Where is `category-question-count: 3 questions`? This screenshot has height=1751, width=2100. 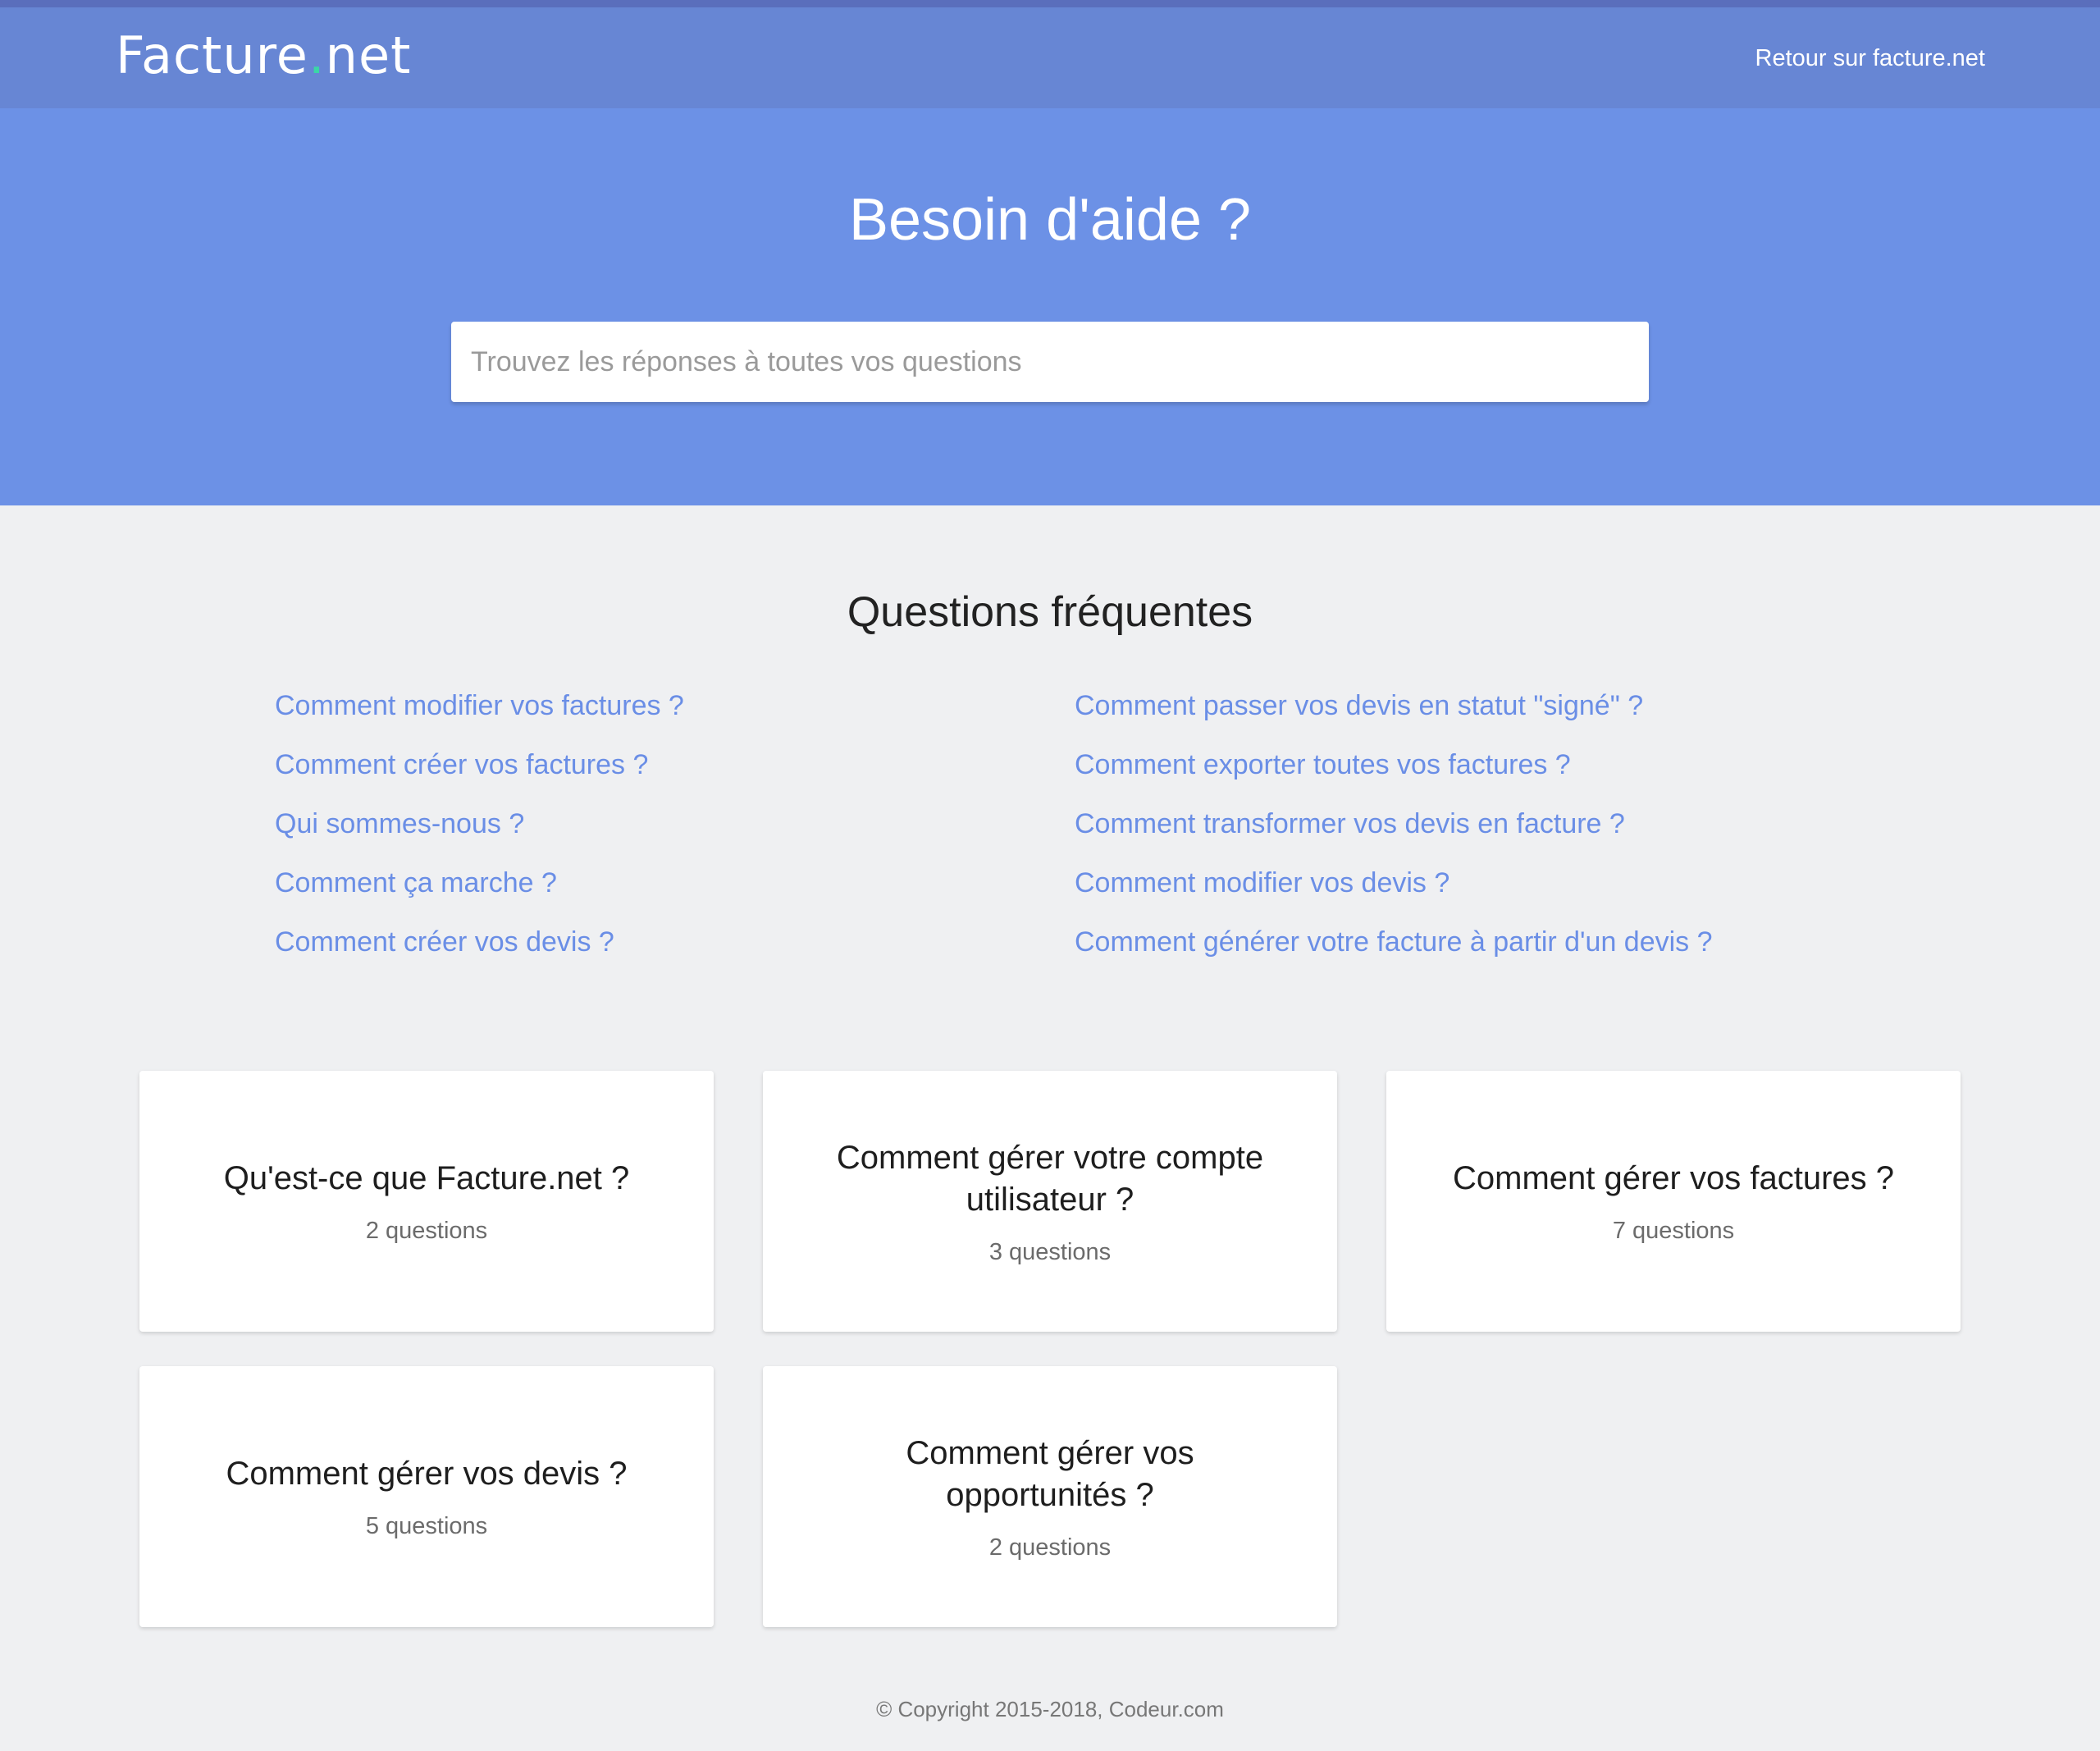 category-question-count: 3 questions is located at coordinates (1050, 1251).